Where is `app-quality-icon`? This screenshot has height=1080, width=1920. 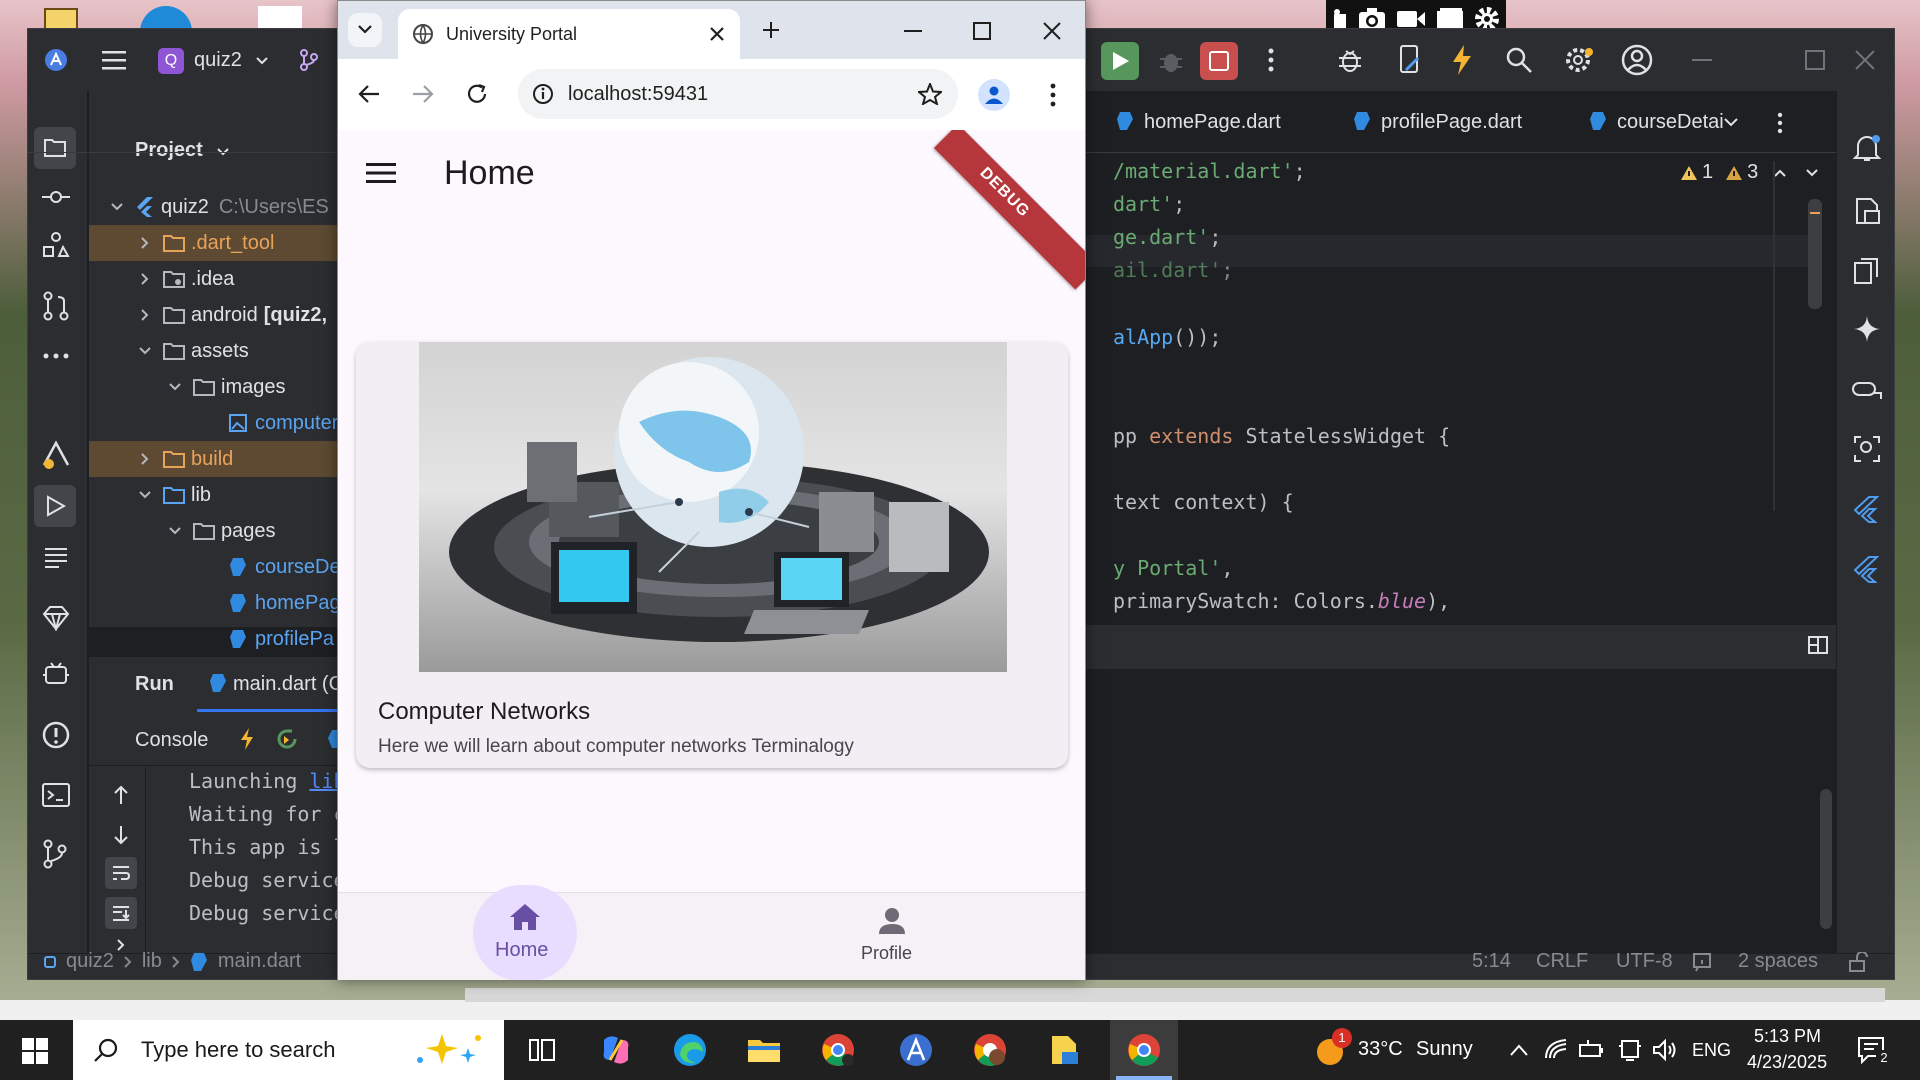
app-quality-icon is located at coordinates (56, 618).